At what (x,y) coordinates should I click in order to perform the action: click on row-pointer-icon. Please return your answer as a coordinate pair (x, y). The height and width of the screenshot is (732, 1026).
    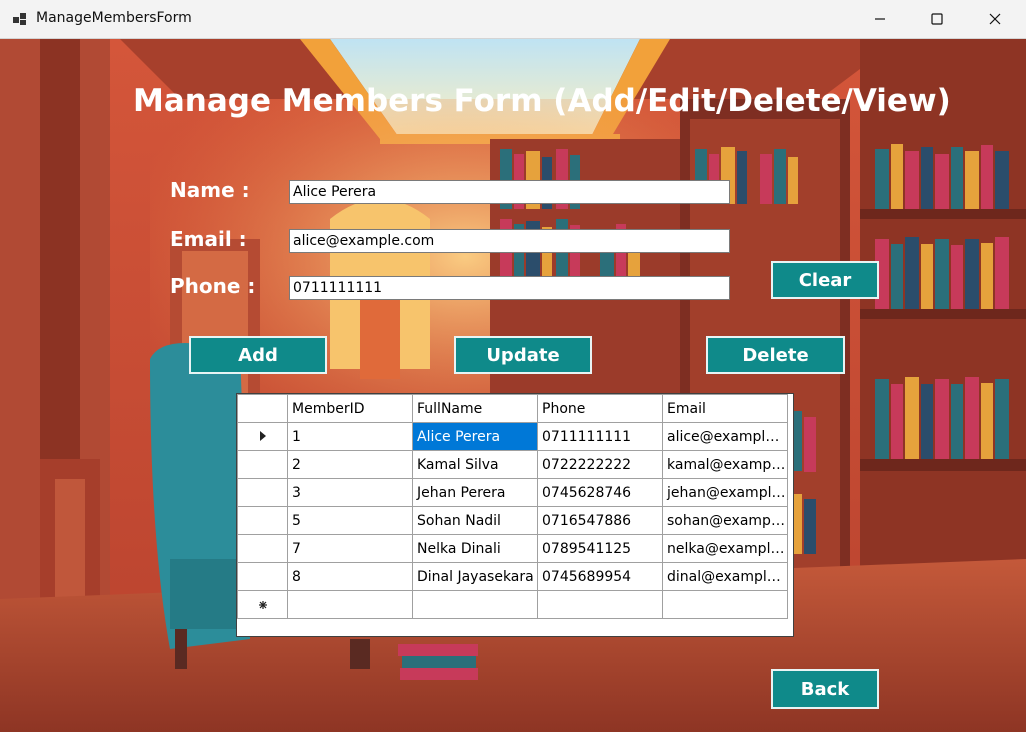
    Looking at the image, I should click on (262, 435).